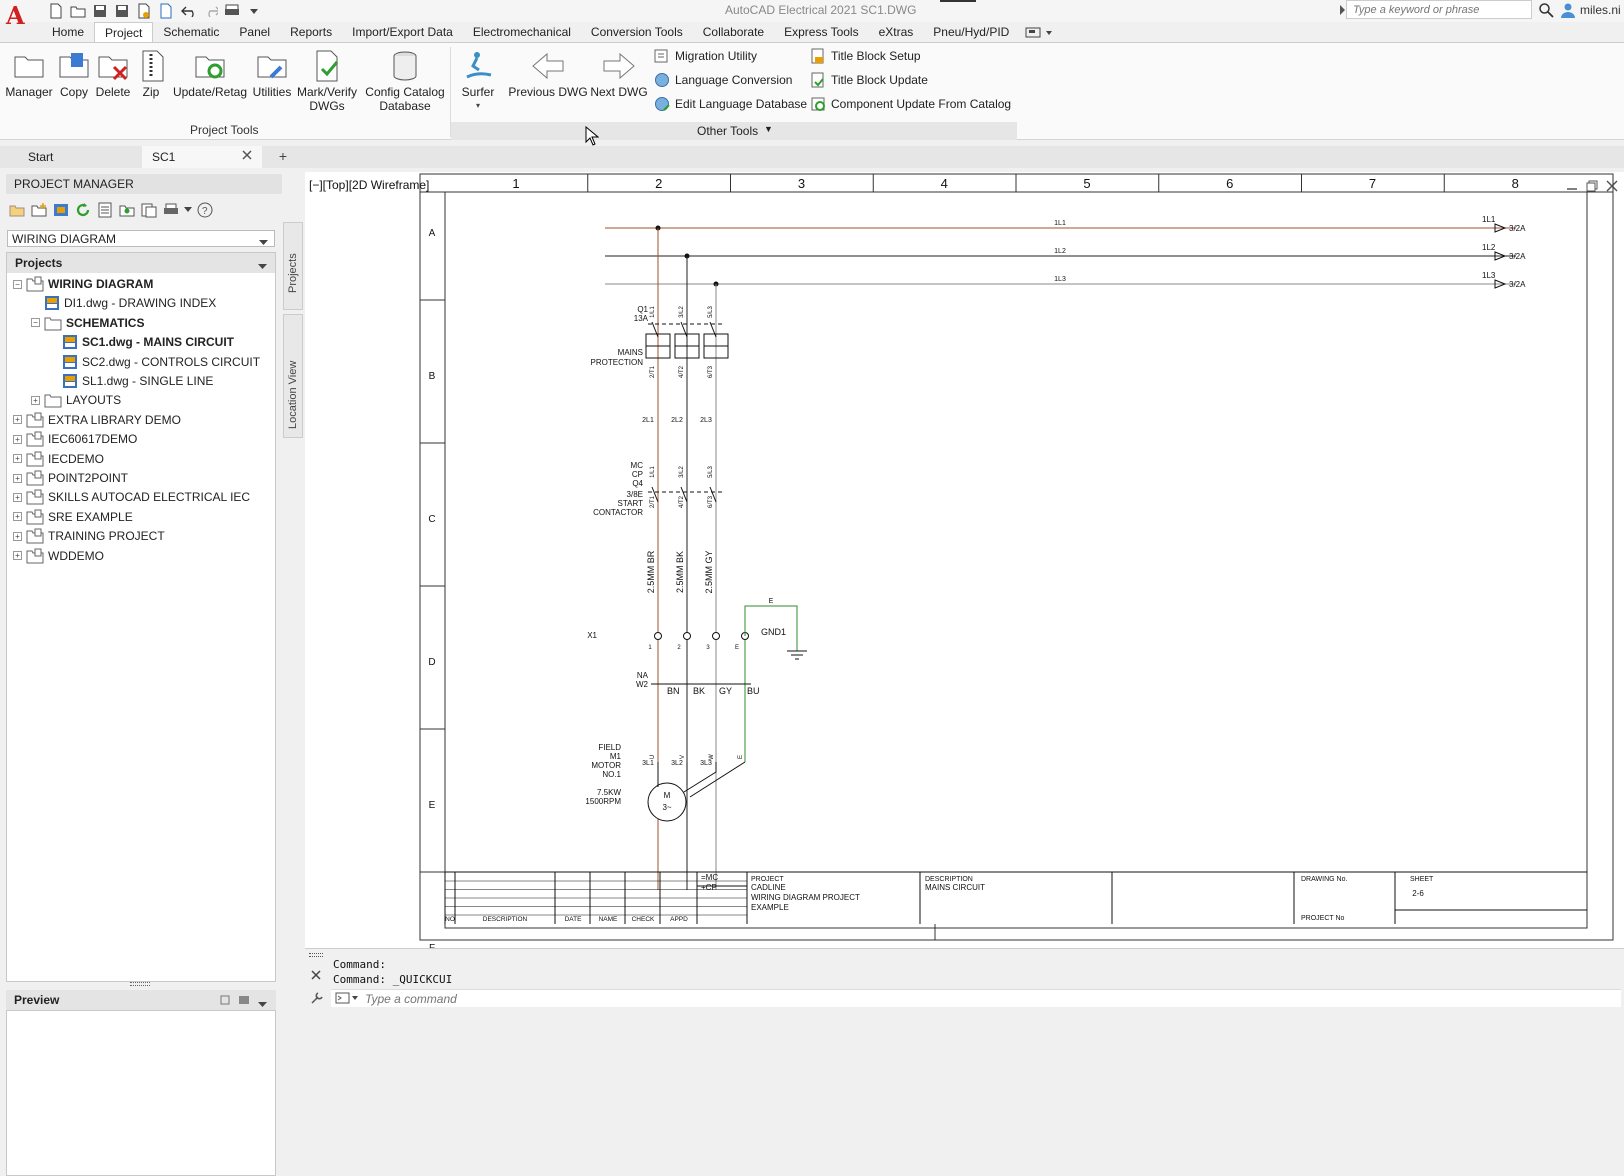 This screenshot has width=1624, height=1176. What do you see at coordinates (124, 32) in the screenshot?
I see `ribbon-tab-project: Project` at bounding box center [124, 32].